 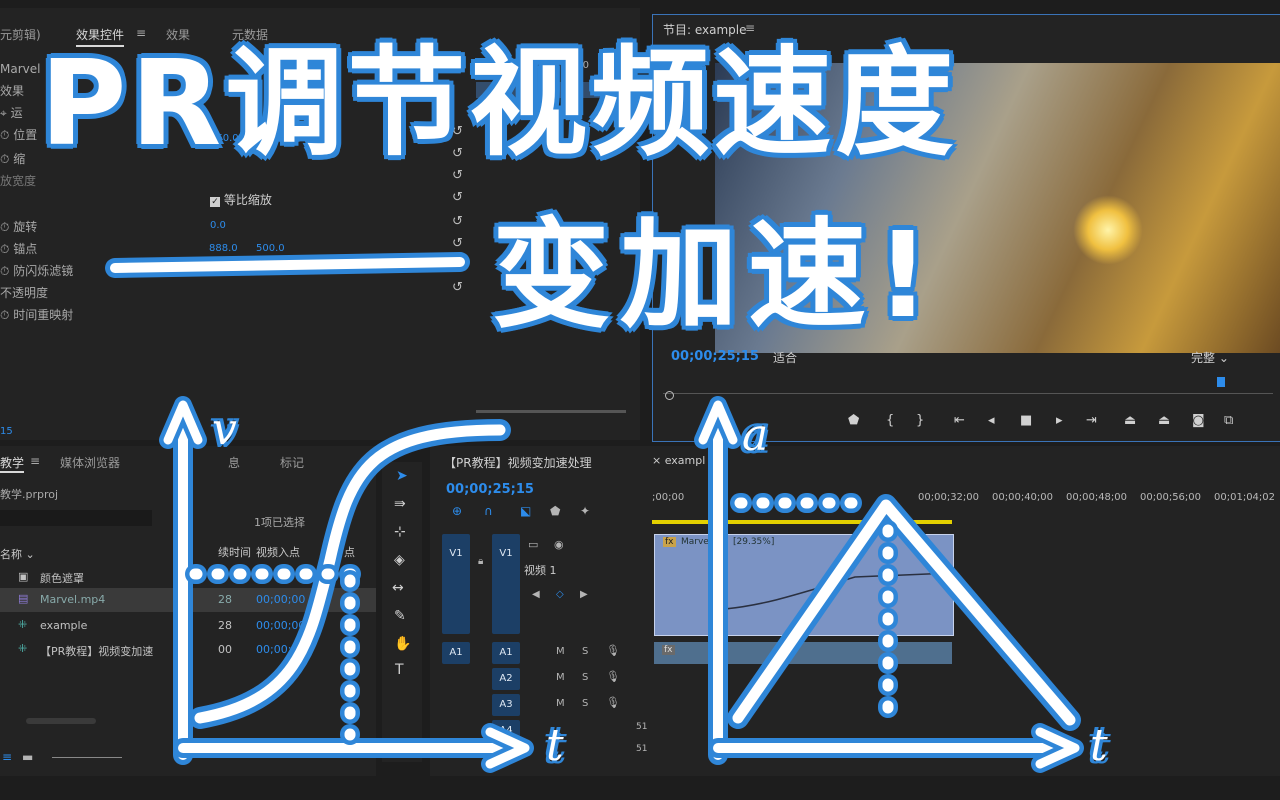 What do you see at coordinates (499, 103) in the screenshot?
I see `overlay-title-line1: PR调节视频速度` at bounding box center [499, 103].